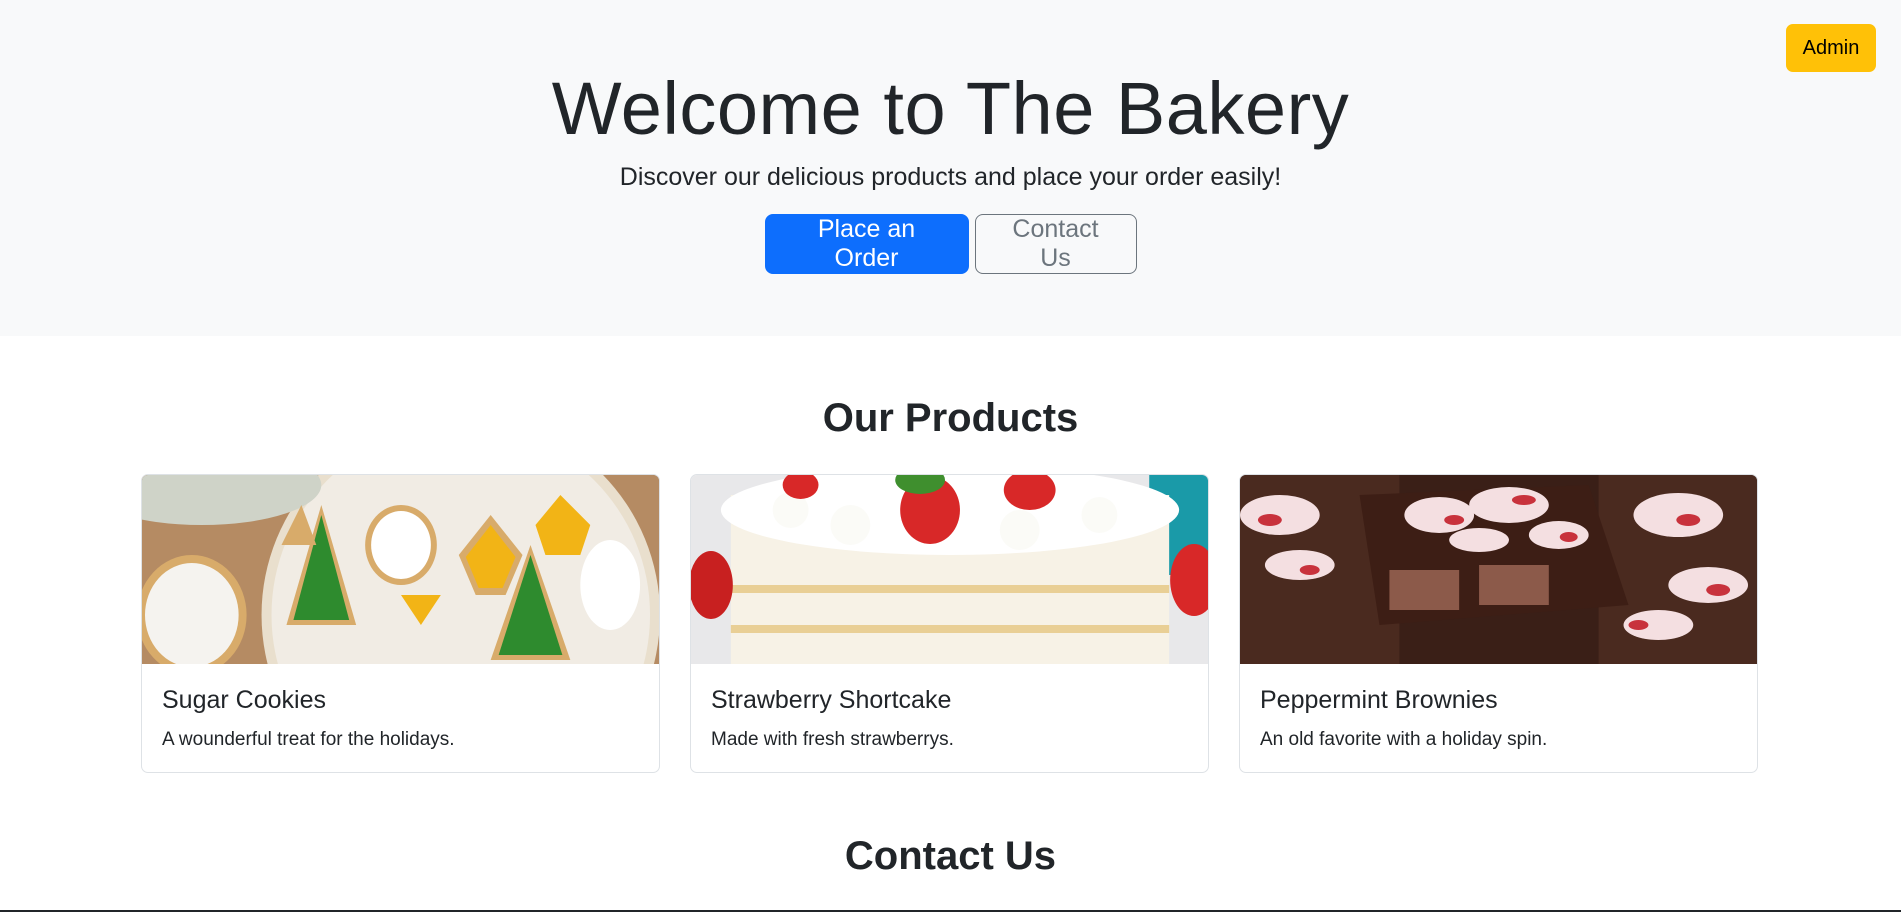 Image resolution: width=1901 pixels, height=912 pixels. I want to click on product-description: Made with fresh strawberrys., so click(832, 739).